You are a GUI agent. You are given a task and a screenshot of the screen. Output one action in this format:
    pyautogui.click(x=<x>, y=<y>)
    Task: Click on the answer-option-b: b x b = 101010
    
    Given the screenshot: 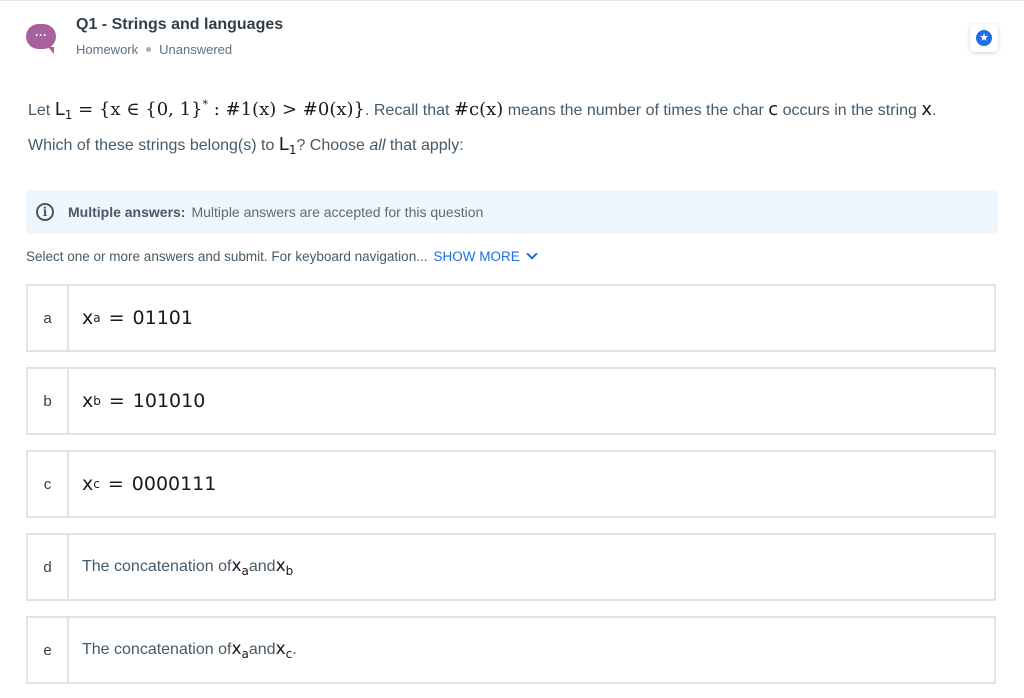 What is the action you would take?
    pyautogui.click(x=511, y=401)
    